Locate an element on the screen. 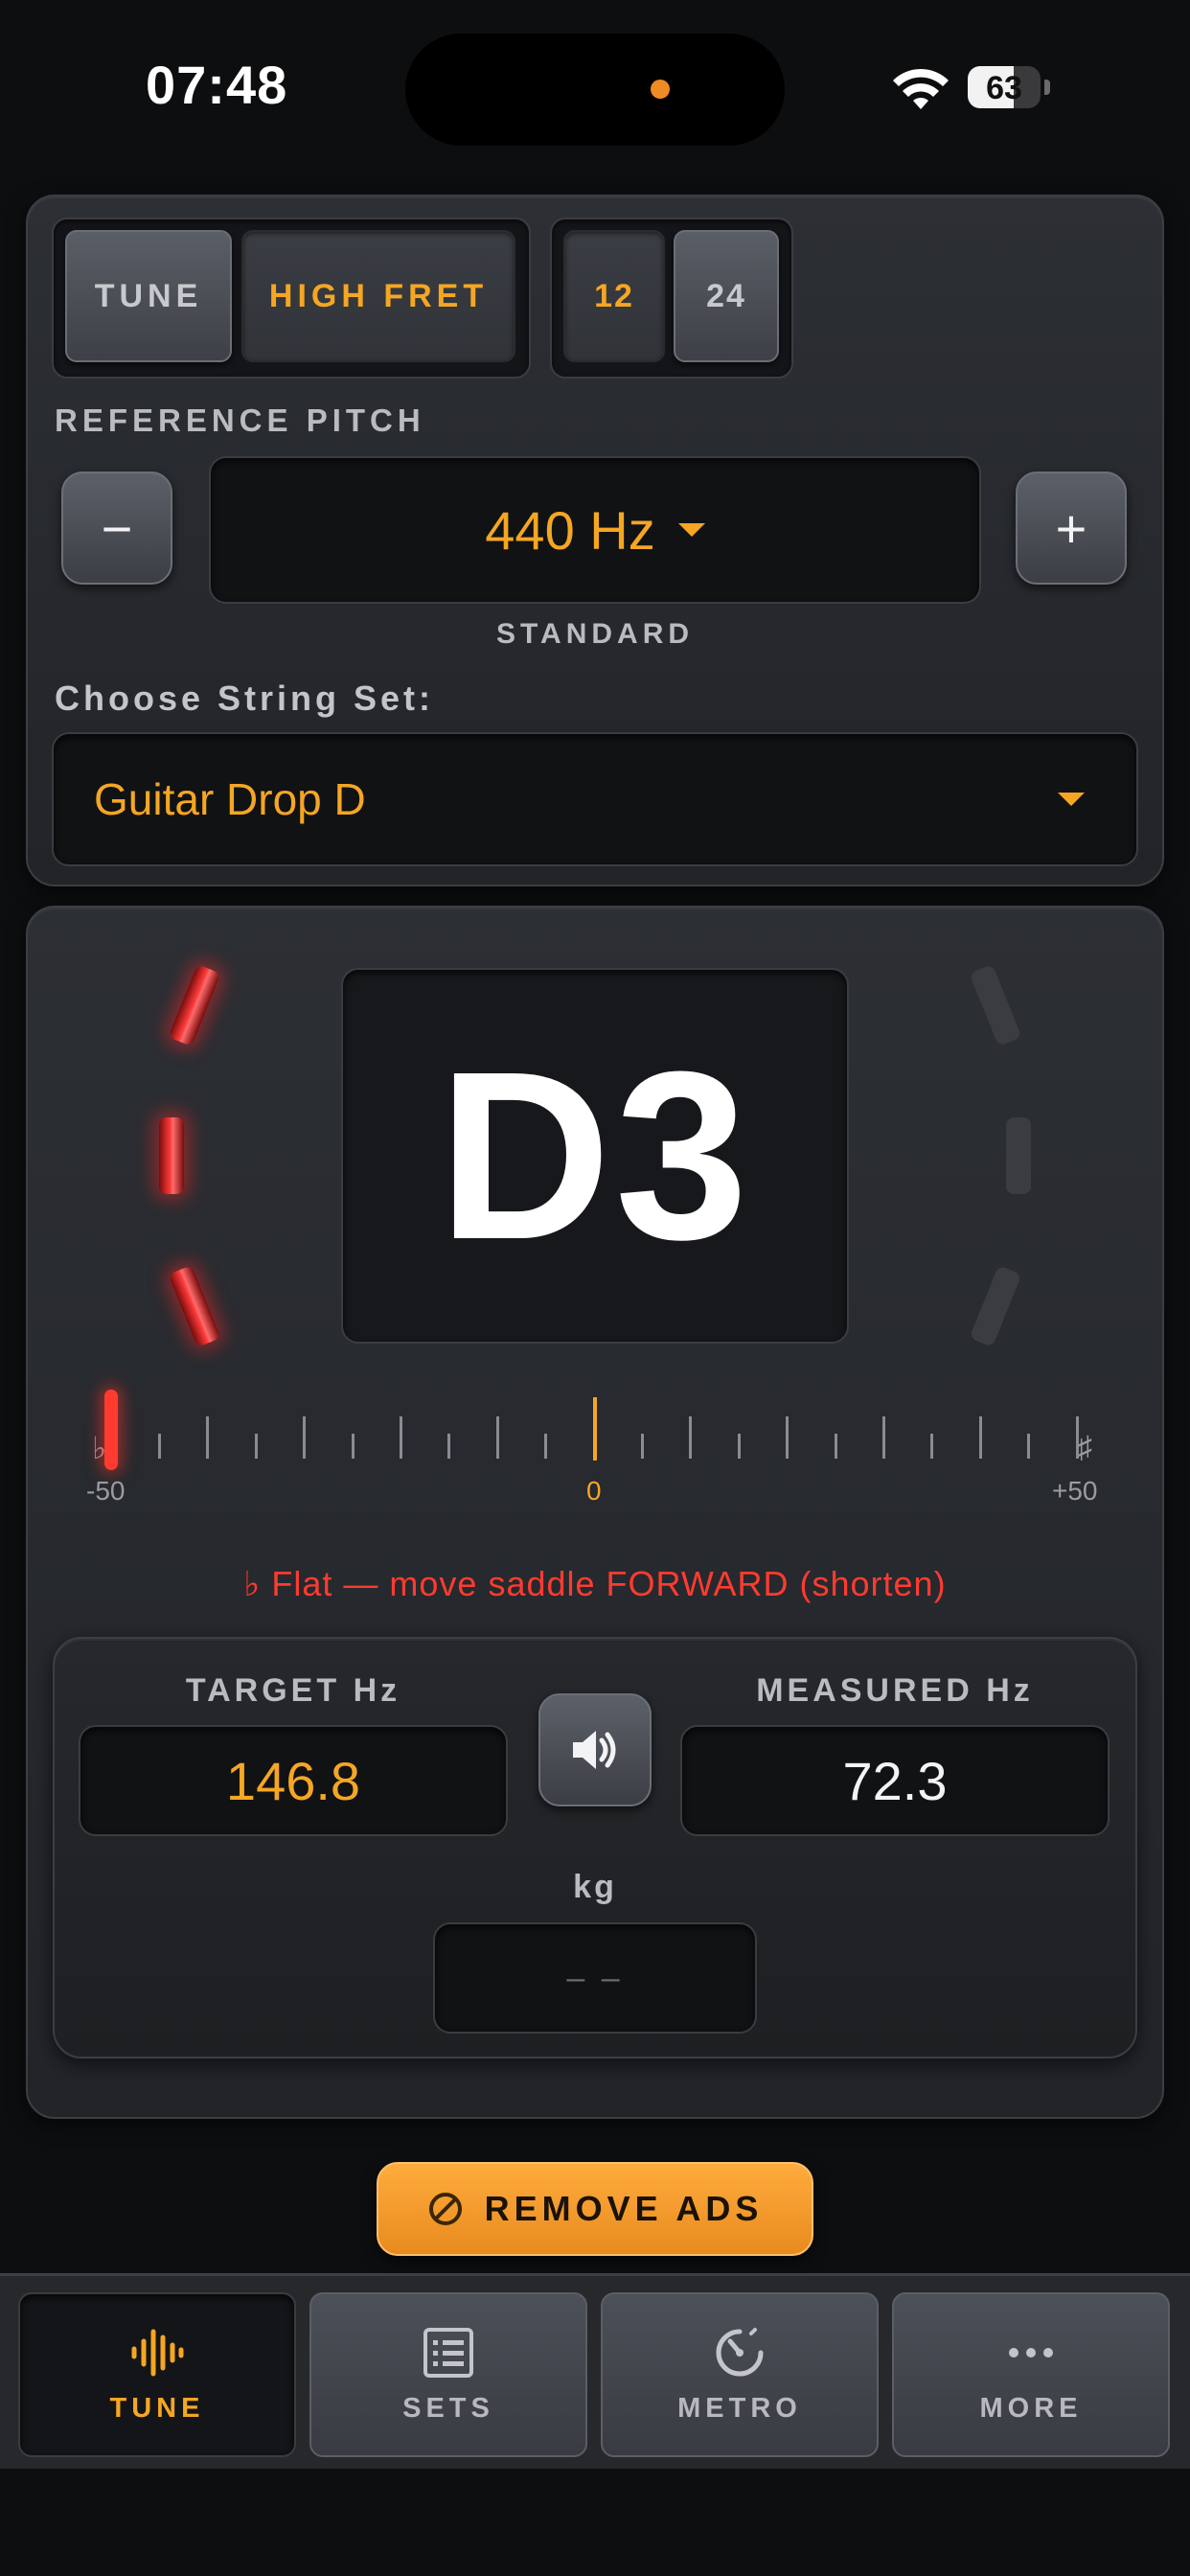  more-icon is located at coordinates (1031, 2352).